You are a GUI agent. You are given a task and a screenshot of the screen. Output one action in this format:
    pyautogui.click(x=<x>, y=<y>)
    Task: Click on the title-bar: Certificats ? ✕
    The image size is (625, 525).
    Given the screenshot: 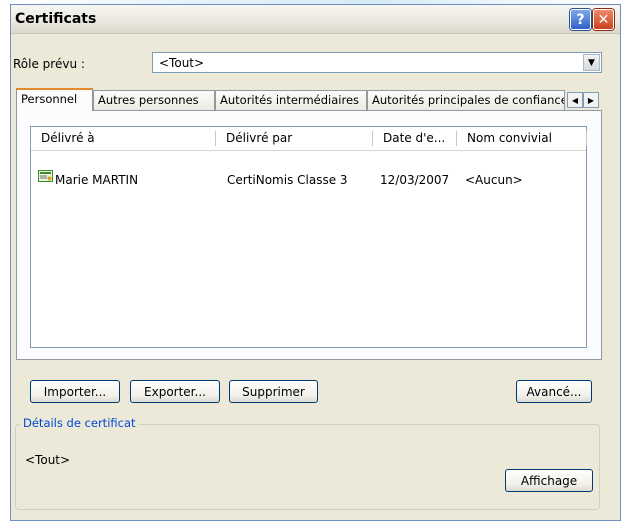 What is the action you would take?
    pyautogui.click(x=315, y=19)
    